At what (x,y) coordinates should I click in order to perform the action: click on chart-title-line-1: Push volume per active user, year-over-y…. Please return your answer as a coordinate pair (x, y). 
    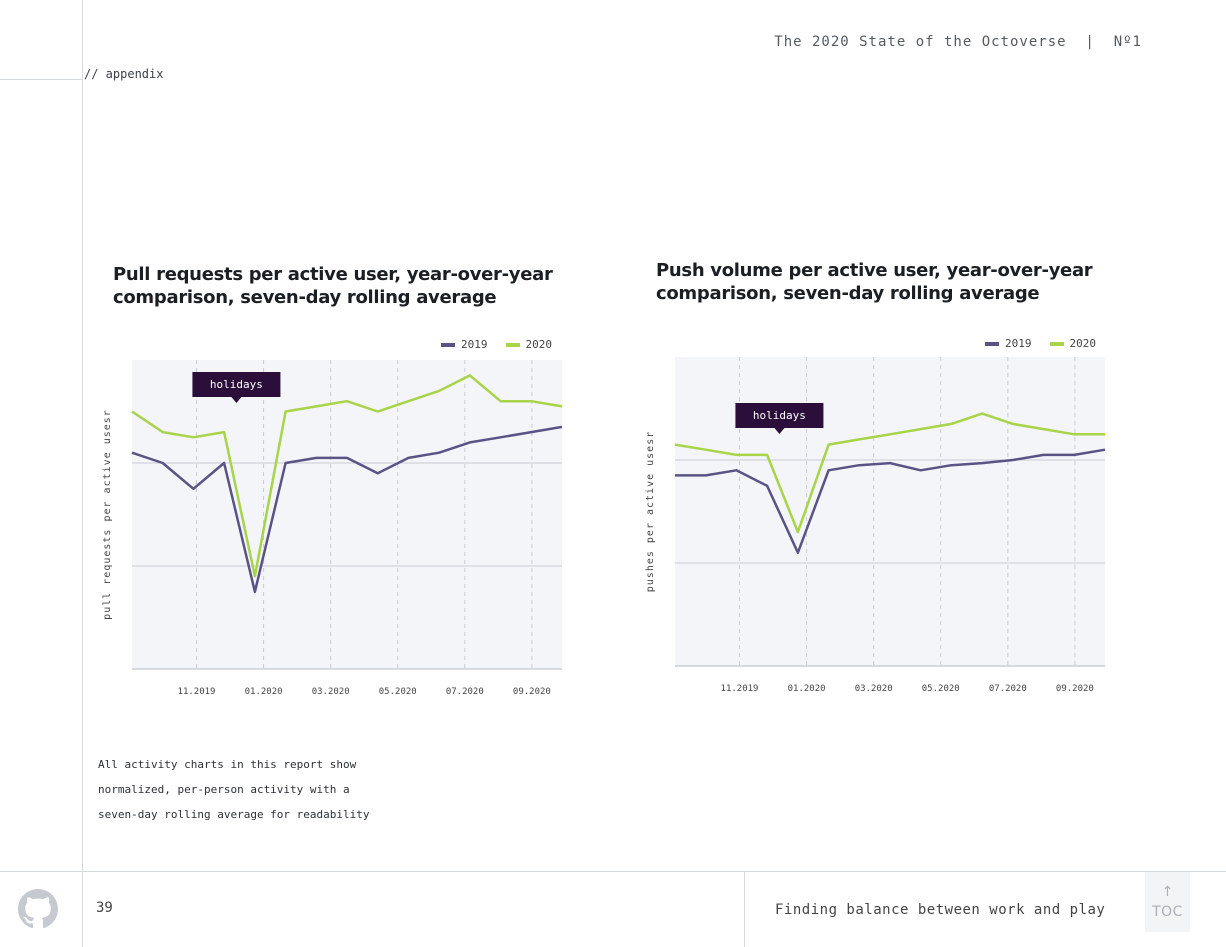
    Looking at the image, I should click on (874, 270).